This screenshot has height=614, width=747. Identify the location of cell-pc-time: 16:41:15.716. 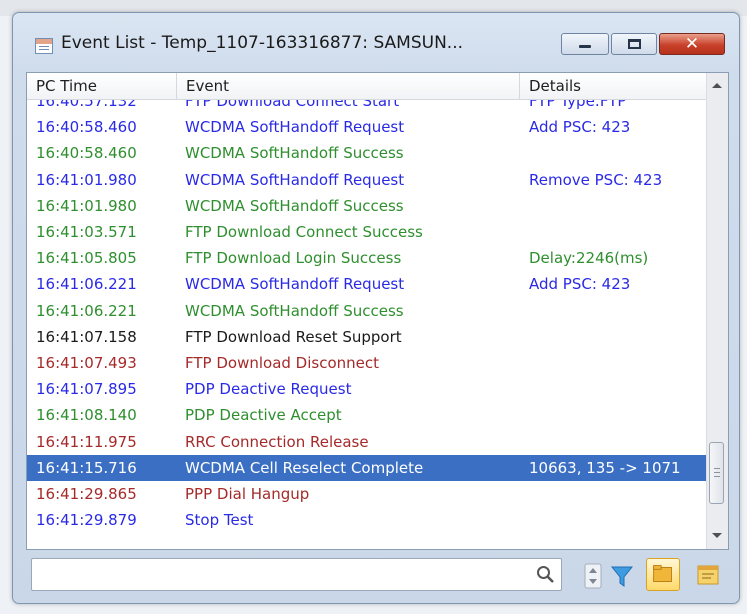
(86, 467).